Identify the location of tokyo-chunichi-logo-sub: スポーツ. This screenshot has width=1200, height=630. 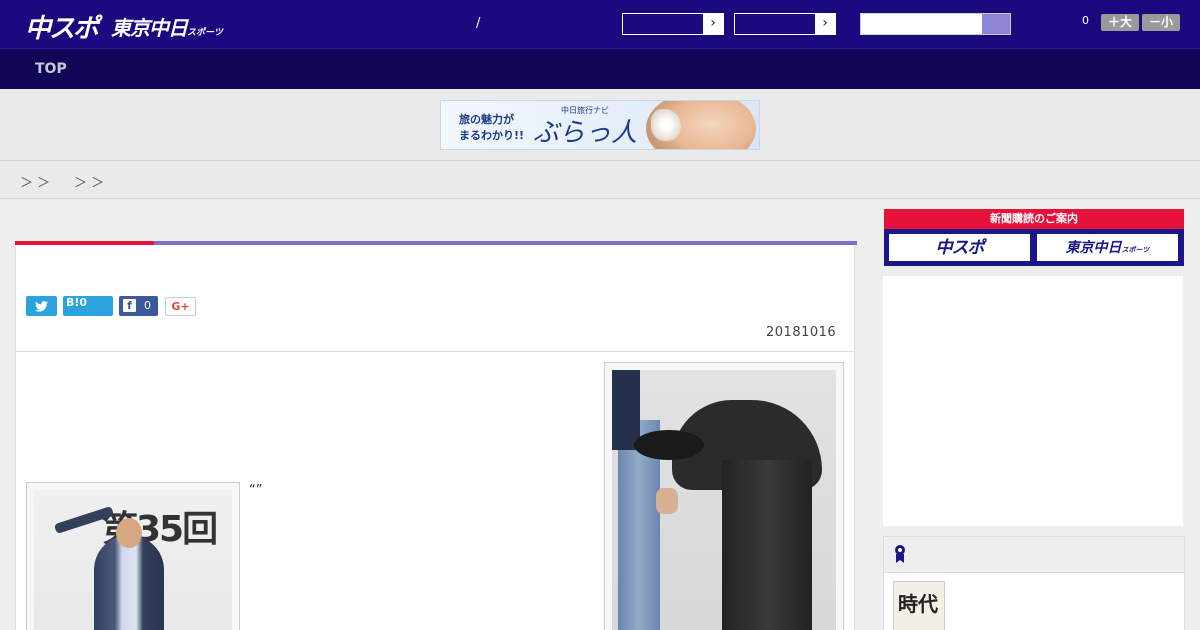
(205, 33).